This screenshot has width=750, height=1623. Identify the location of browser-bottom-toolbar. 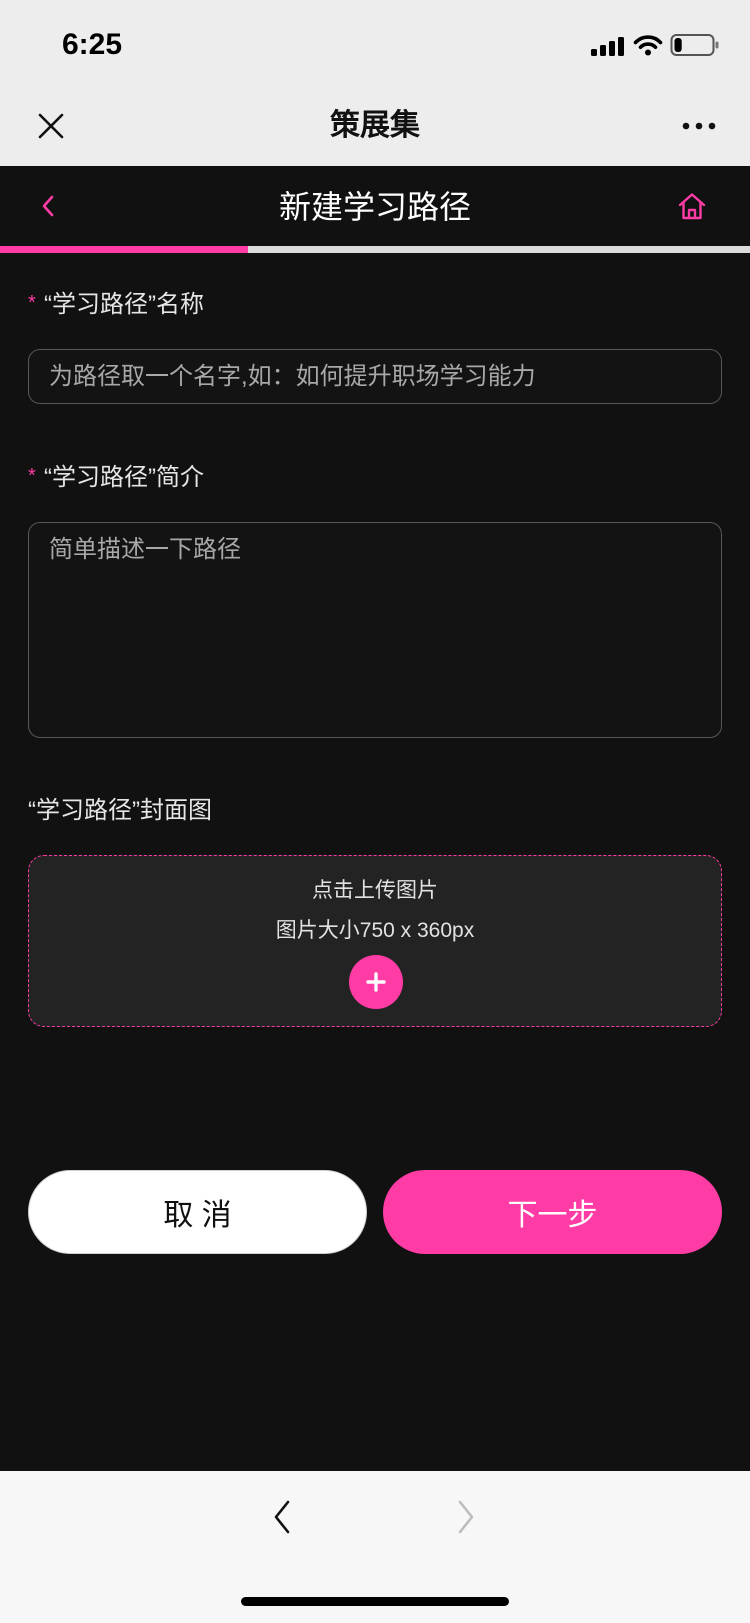
(375, 1547).